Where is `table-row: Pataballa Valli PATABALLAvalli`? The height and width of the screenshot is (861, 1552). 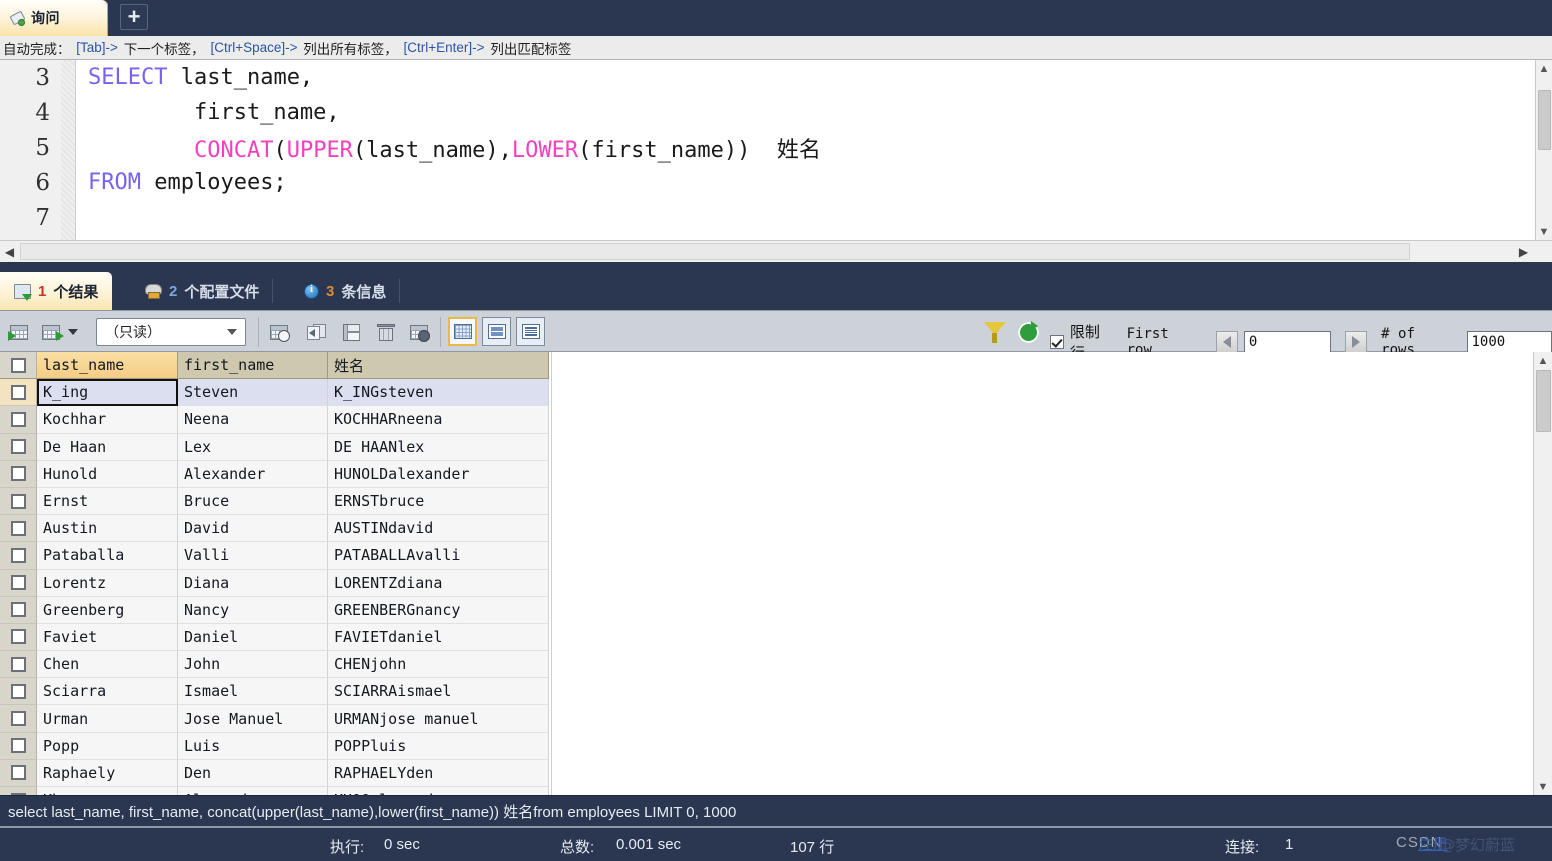 table-row: Pataballa Valli PATABALLAvalli is located at coordinates (275, 556).